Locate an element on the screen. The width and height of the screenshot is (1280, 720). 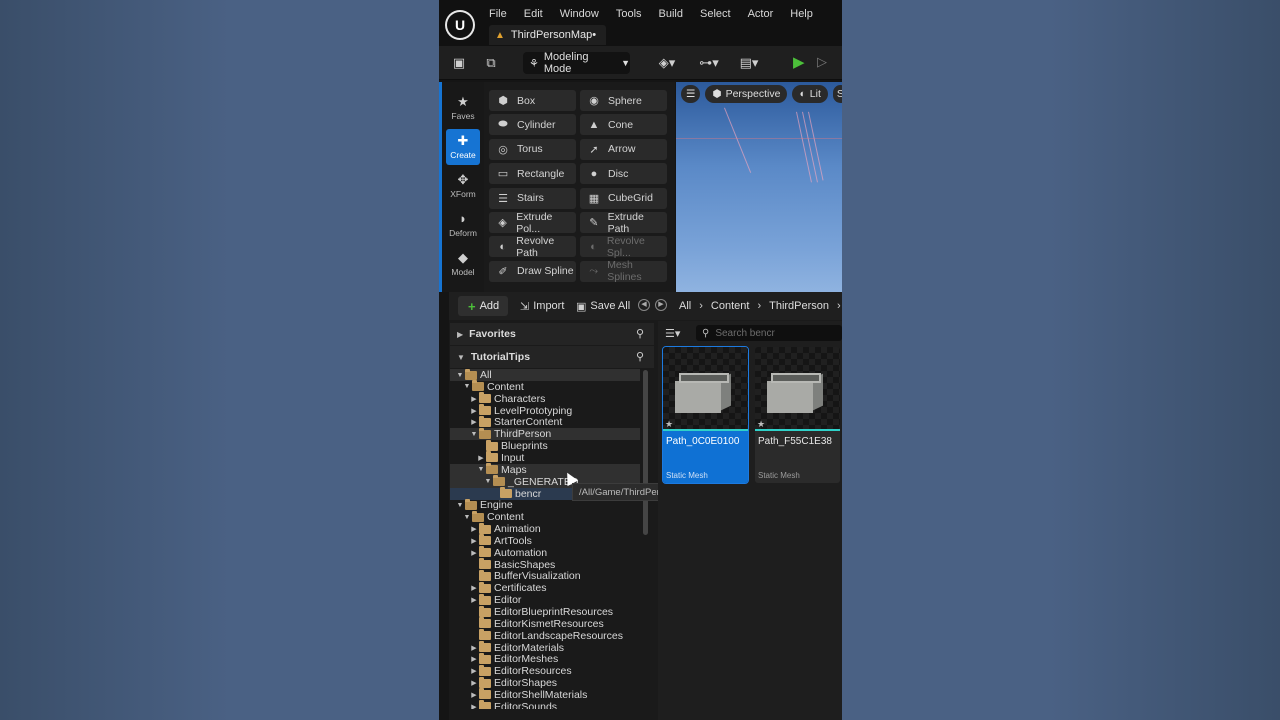
breadcrumb-thirdperson: ThirdPerson is located at coordinates (799, 306).